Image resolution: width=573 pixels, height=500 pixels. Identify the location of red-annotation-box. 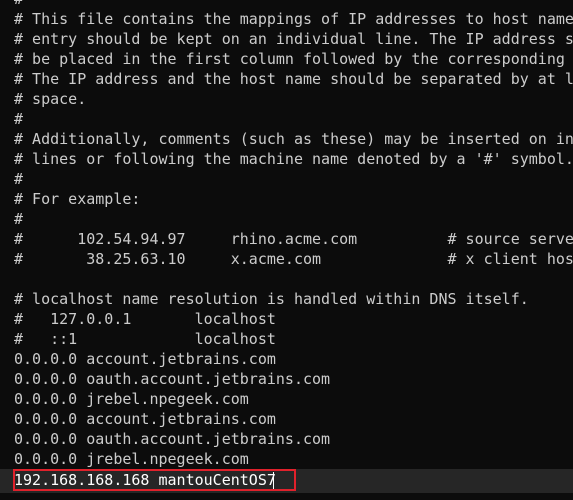
(154, 480).